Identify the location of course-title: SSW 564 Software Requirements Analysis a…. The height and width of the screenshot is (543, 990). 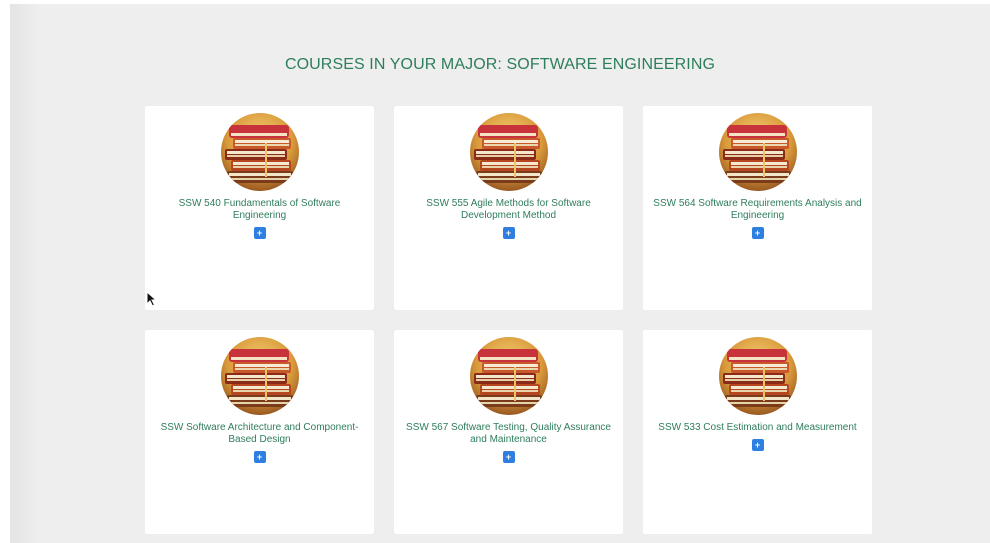
(757, 209).